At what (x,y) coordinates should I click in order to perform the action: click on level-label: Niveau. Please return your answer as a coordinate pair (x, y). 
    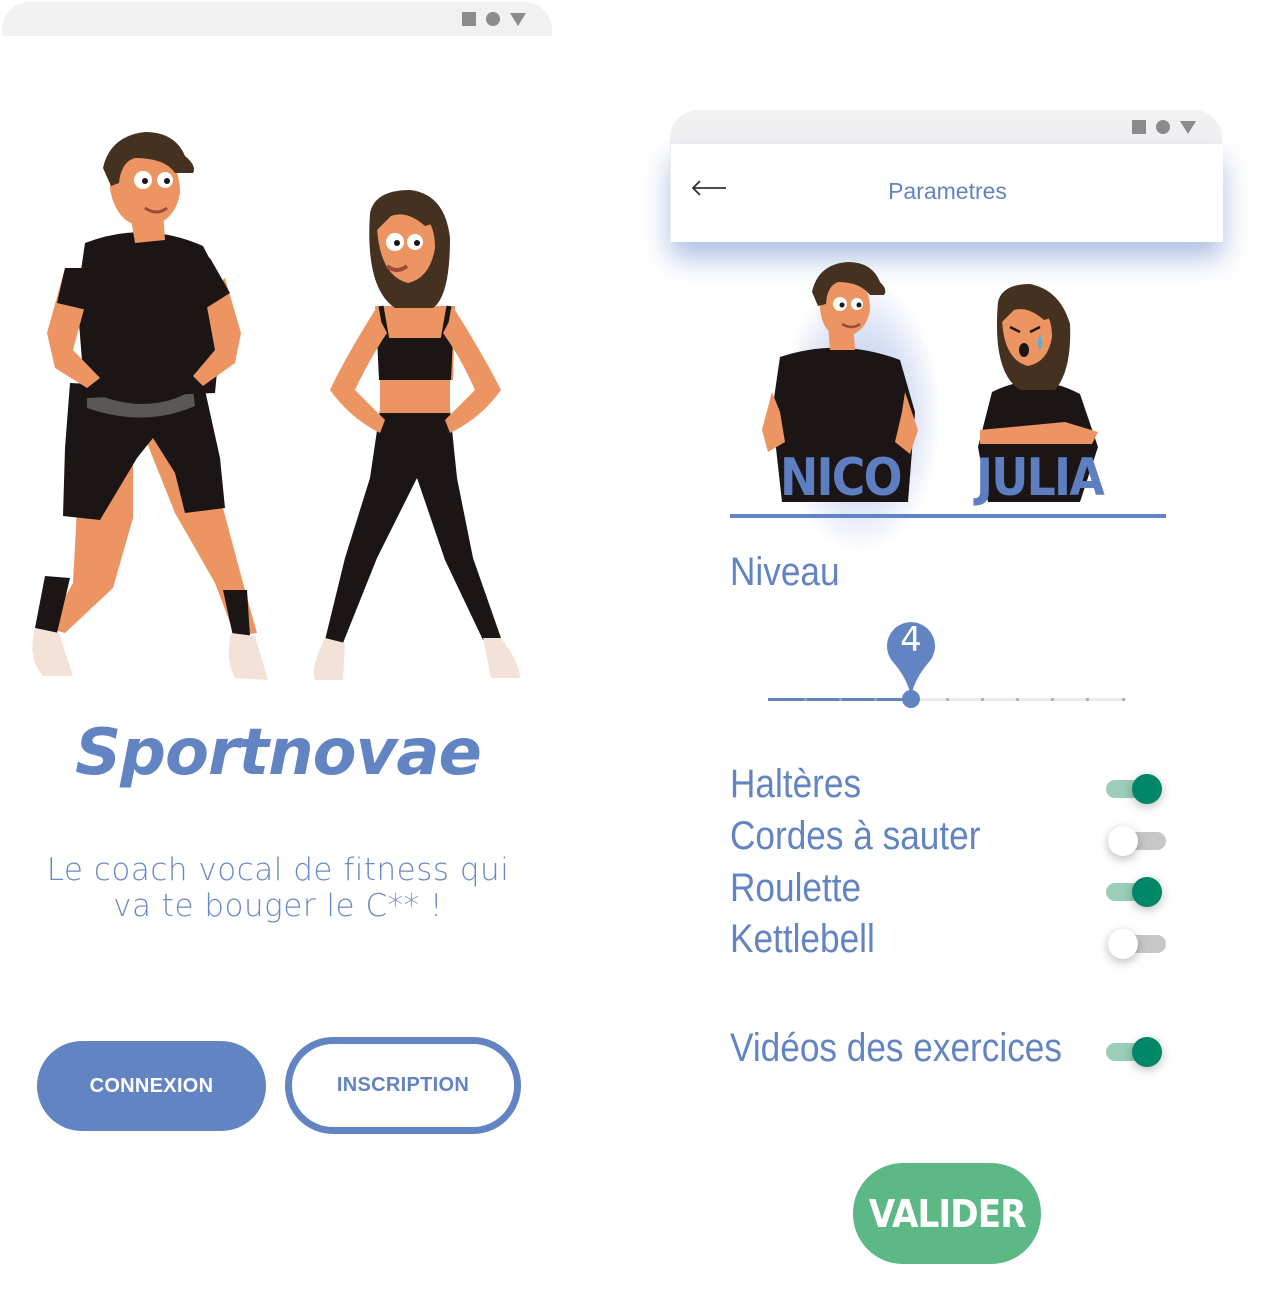
    Looking at the image, I should click on (785, 572).